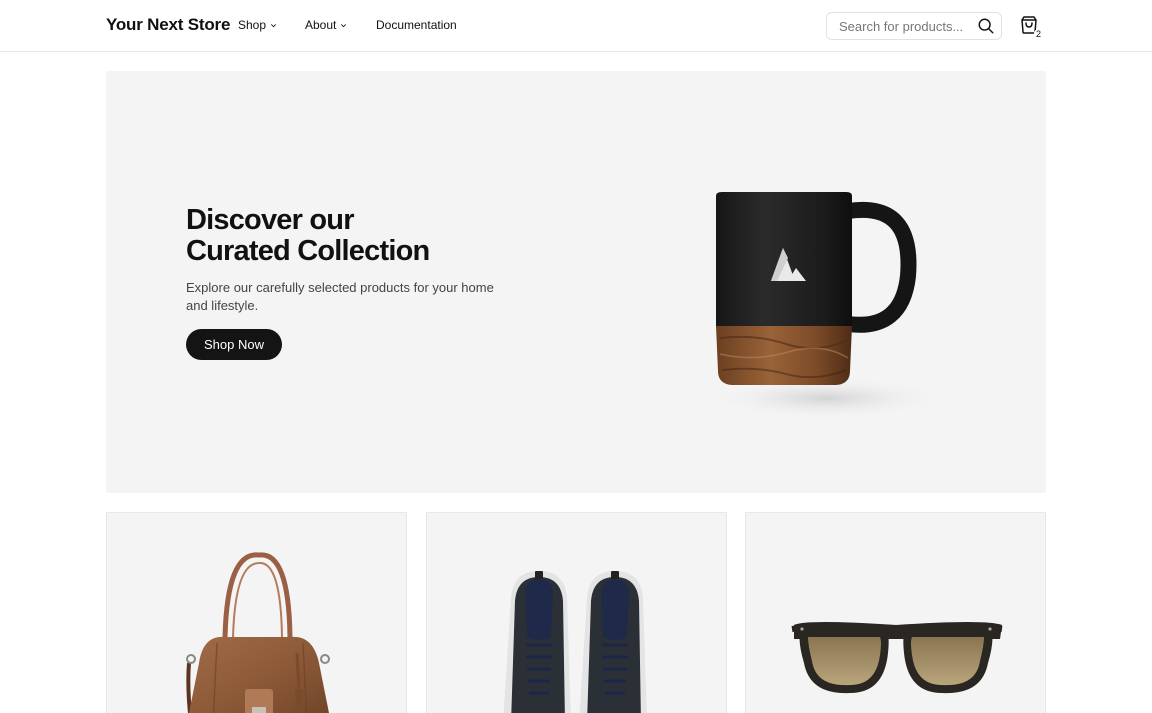  I want to click on hero-title: Discover our Curated Collection, so click(346, 236).